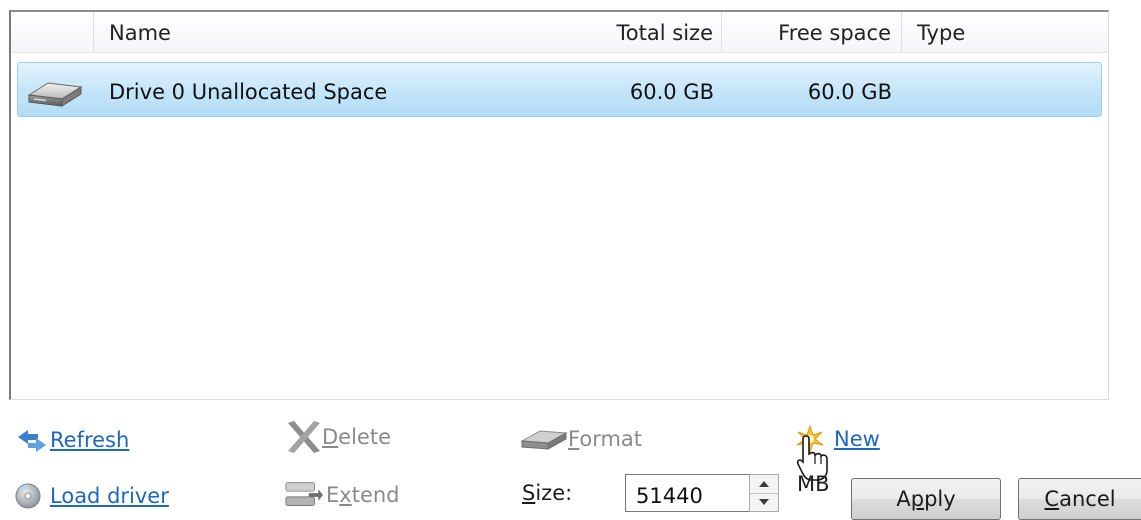 Image resolution: width=1141 pixels, height=520 pixels. I want to click on drive-icon, so click(55, 94).